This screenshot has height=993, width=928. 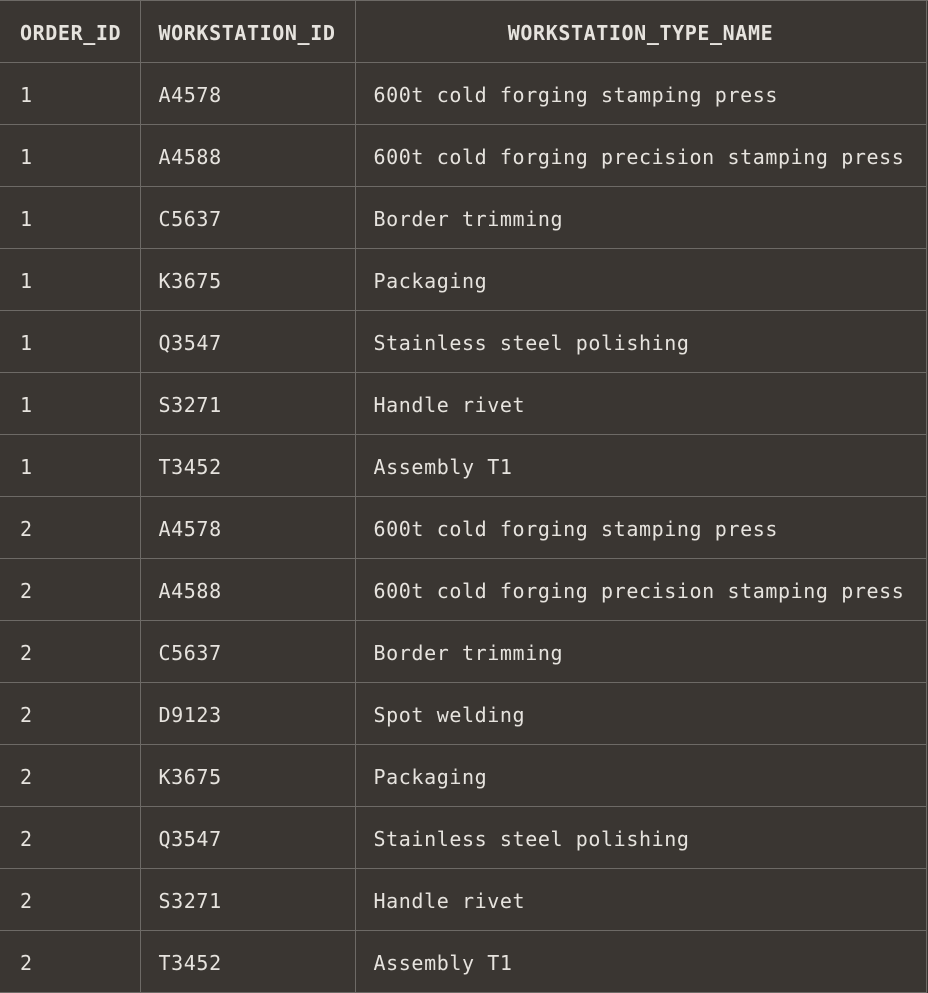 What do you see at coordinates (248, 32) in the screenshot?
I see `column-header-workstation-id: WORKSTATION_ID` at bounding box center [248, 32].